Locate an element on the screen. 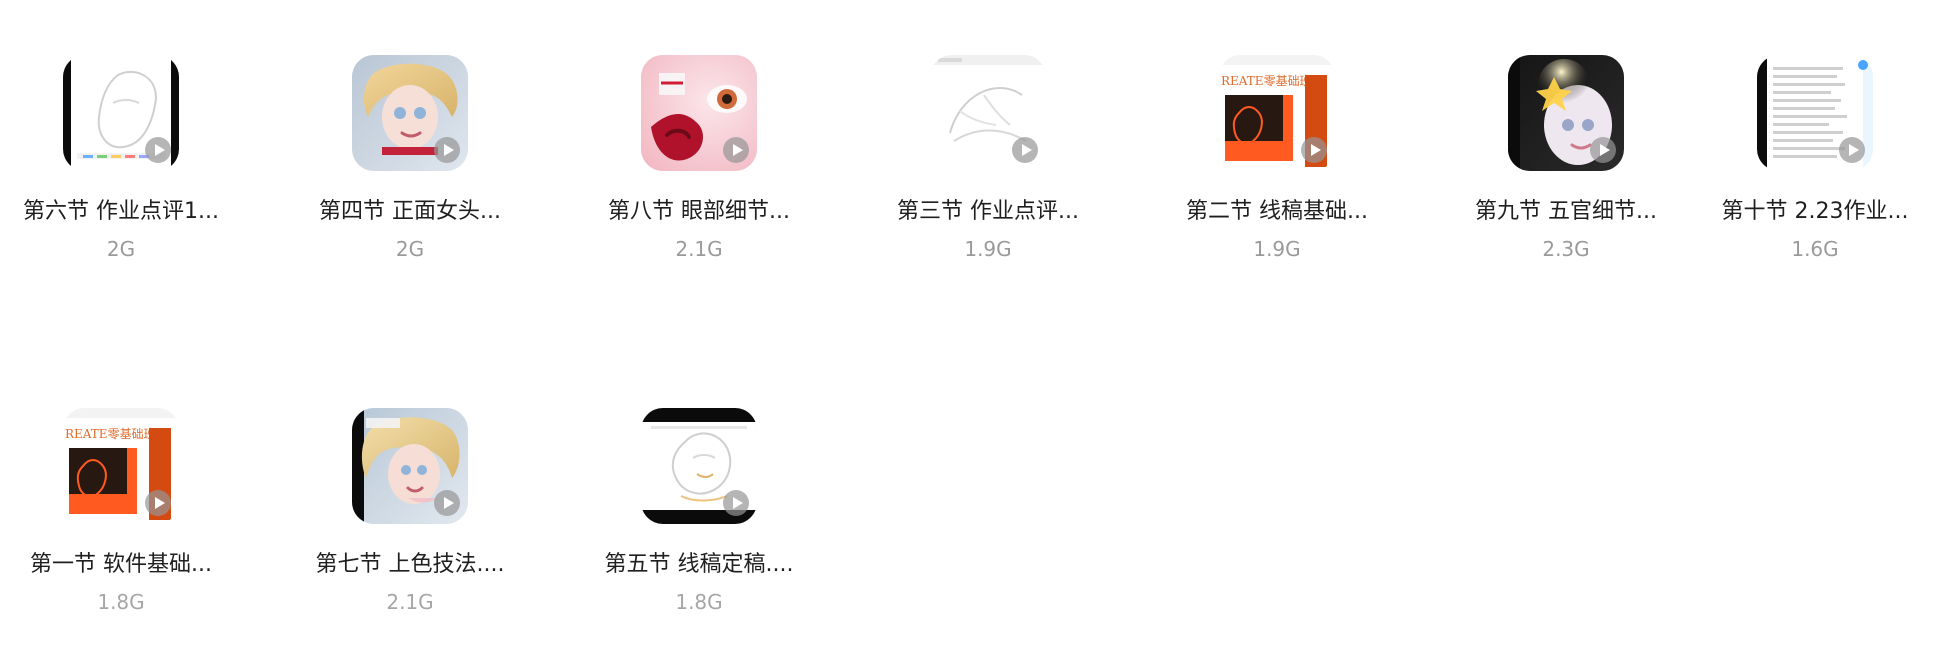 The height and width of the screenshot is (648, 1942). video-tile: 第五节 线稿定稿.... 1.8G is located at coordinates (699, 528).